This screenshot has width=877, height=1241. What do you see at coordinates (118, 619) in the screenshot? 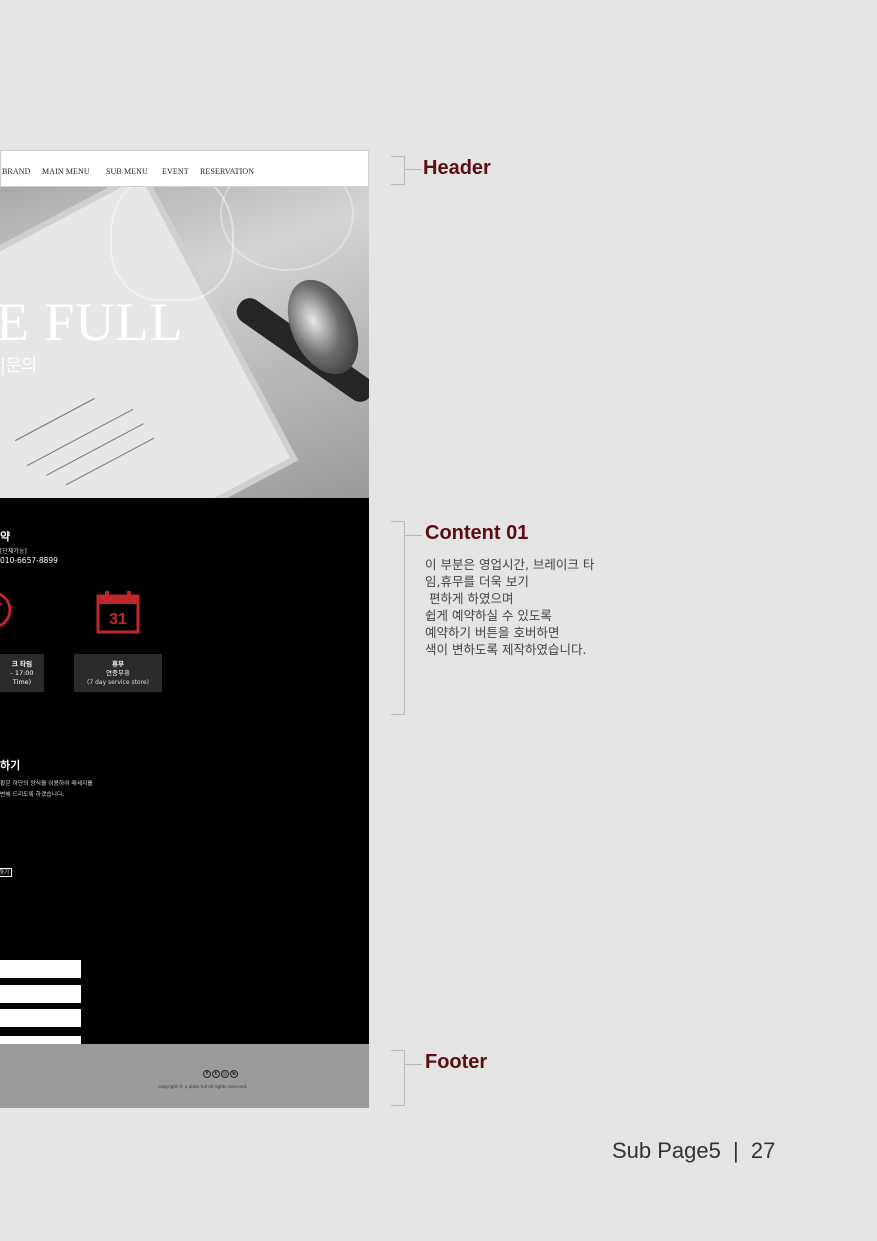
I see `calendar-day: 31` at bounding box center [118, 619].